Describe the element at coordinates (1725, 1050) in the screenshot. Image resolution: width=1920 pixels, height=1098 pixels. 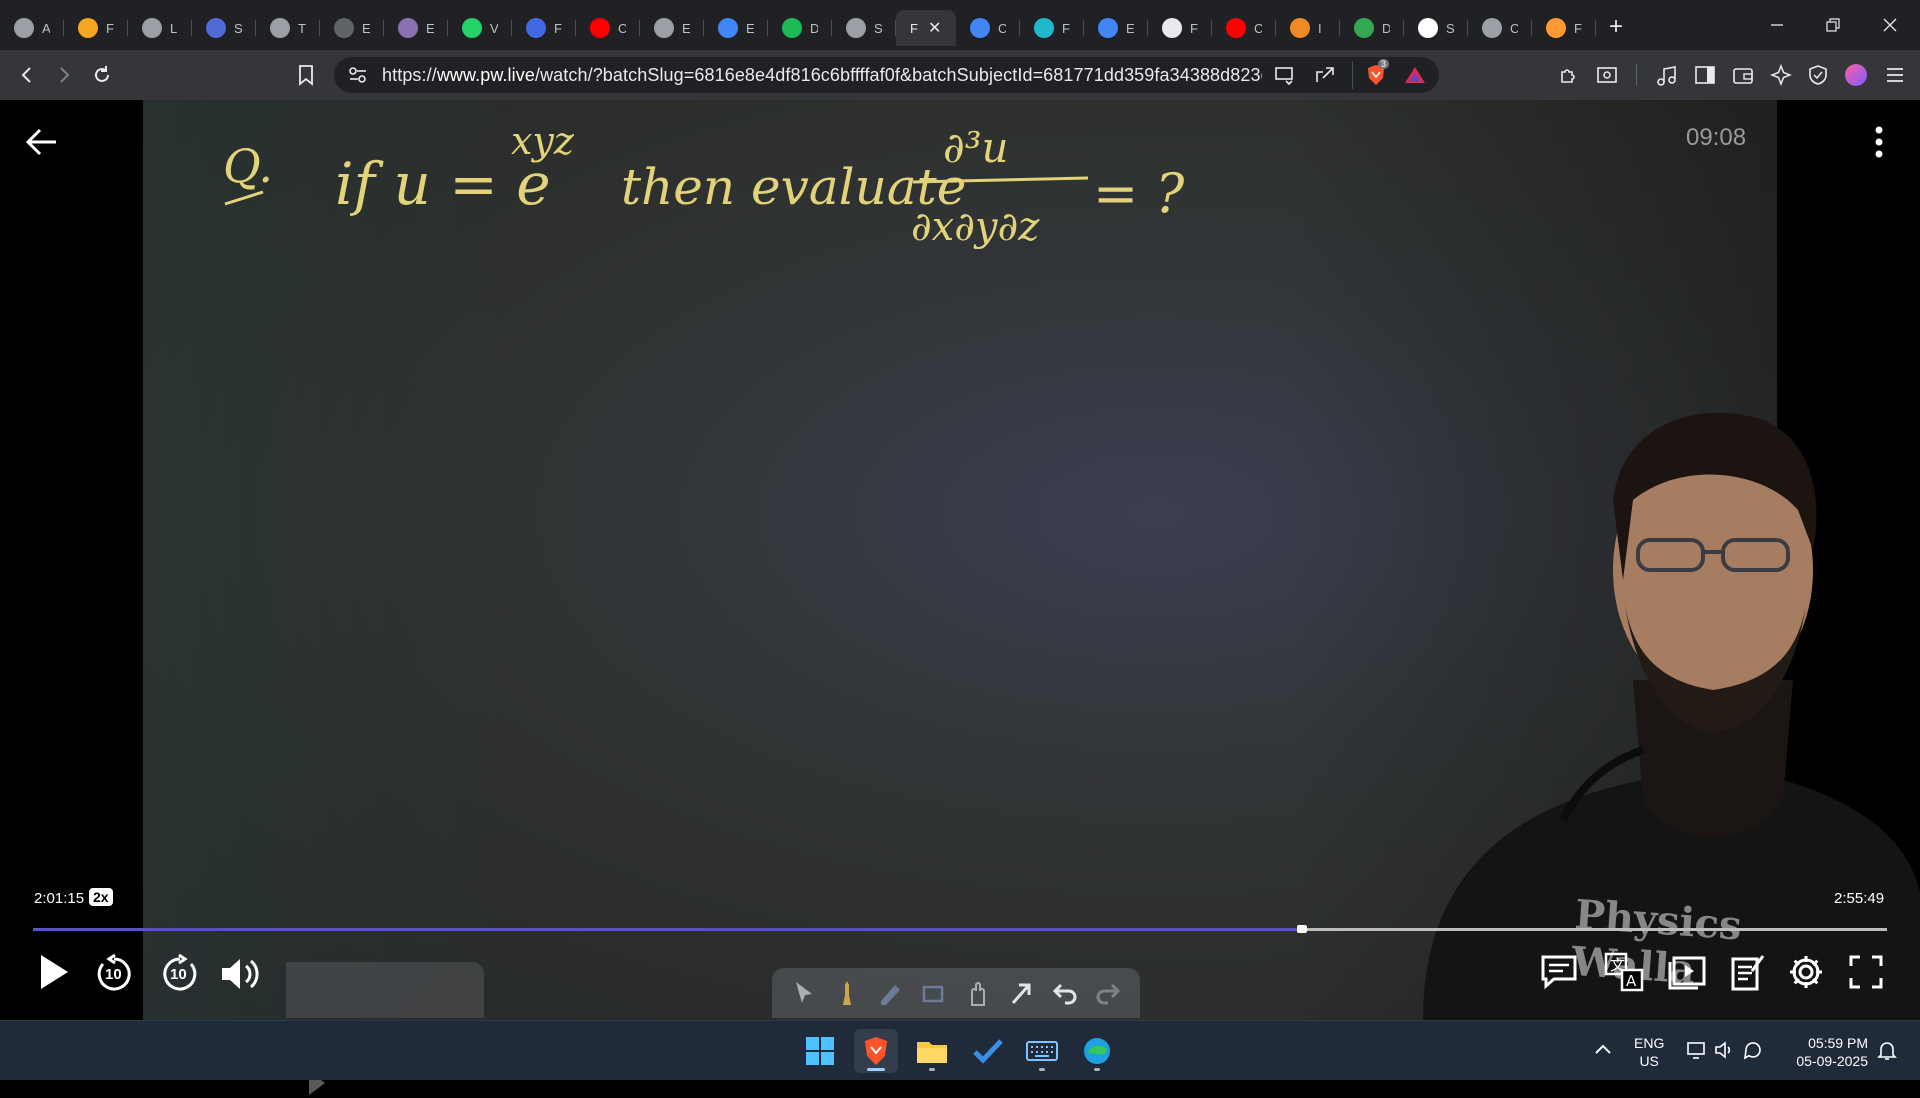
I see `speaker-icon` at that location.